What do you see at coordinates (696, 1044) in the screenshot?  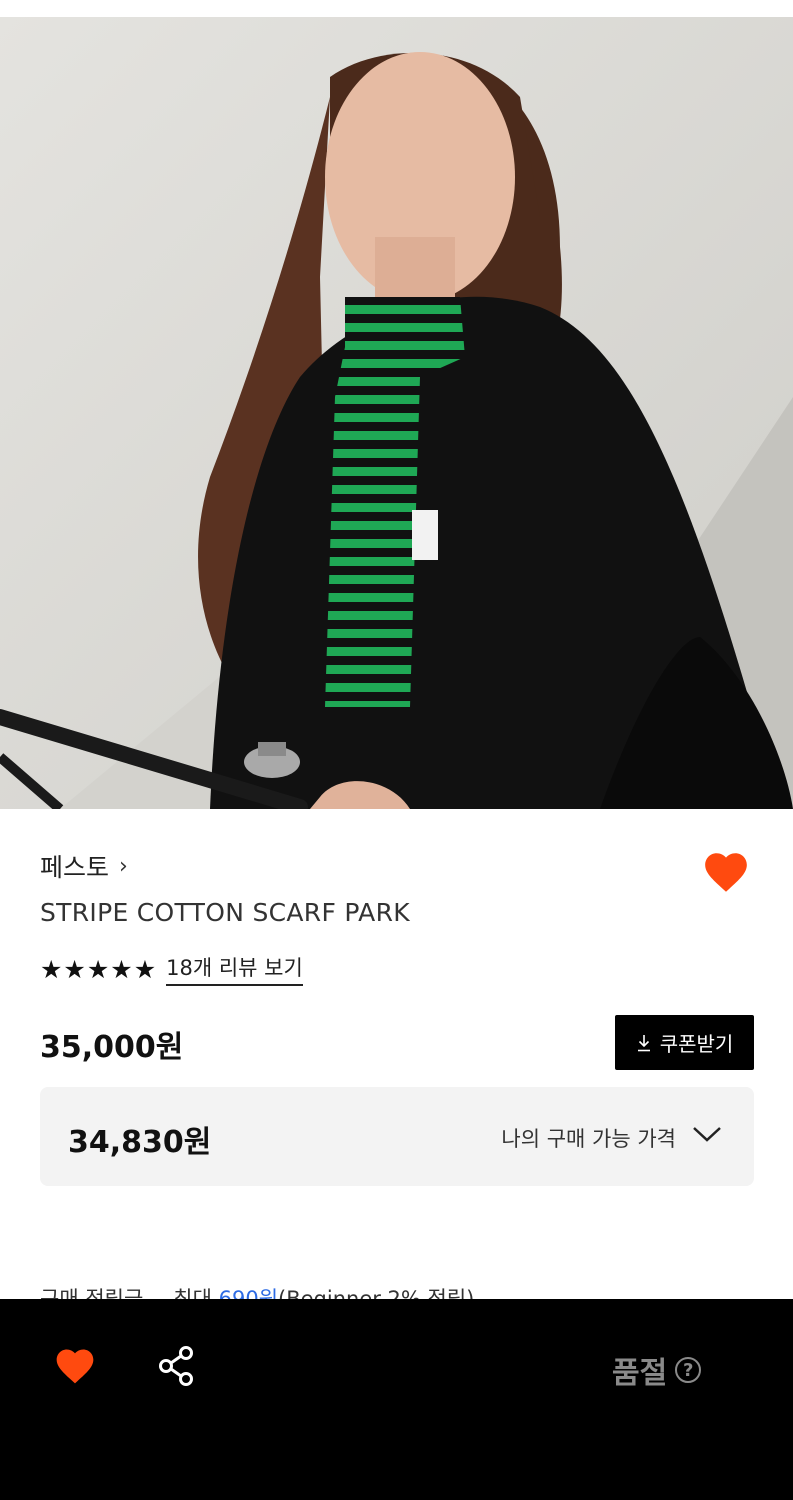 I see `coupon-label: 쿠폰받기` at bounding box center [696, 1044].